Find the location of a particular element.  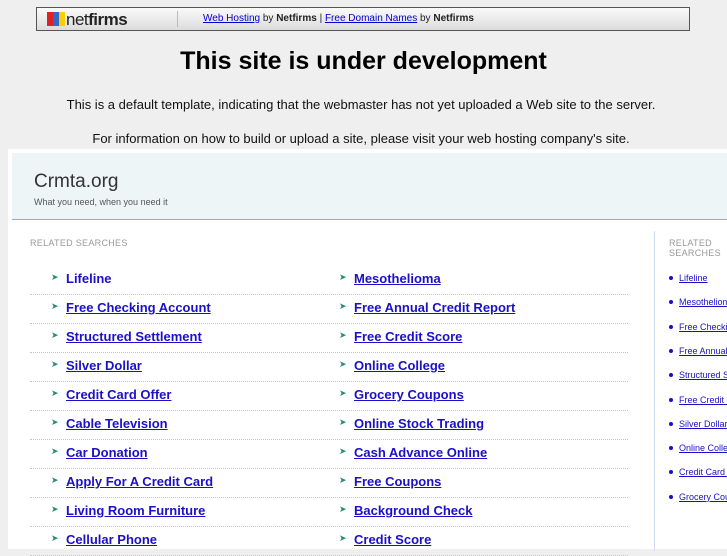

related-search-link: Living Room Furniture is located at coordinates (135, 510).